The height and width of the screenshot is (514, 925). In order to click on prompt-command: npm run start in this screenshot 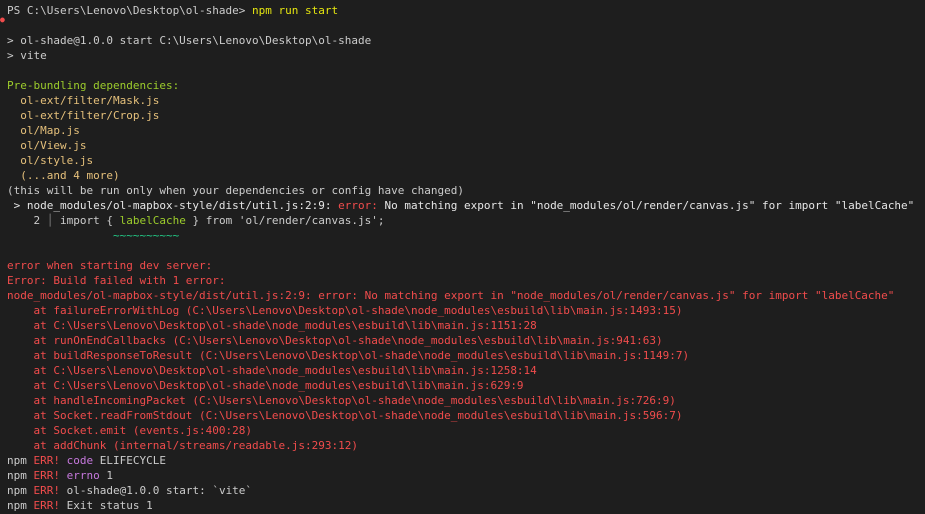, I will do `click(295, 10)`.